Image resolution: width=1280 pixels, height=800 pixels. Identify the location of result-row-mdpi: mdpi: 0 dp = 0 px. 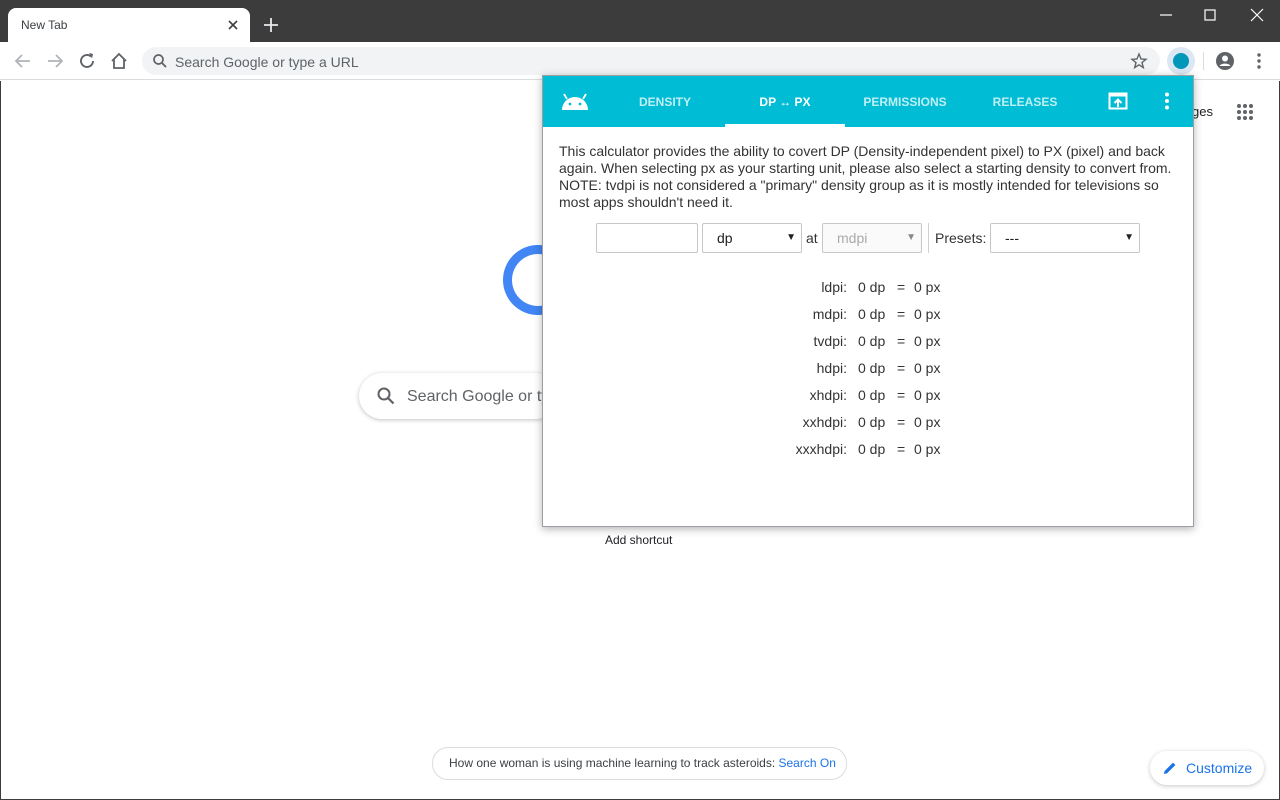
(868, 319).